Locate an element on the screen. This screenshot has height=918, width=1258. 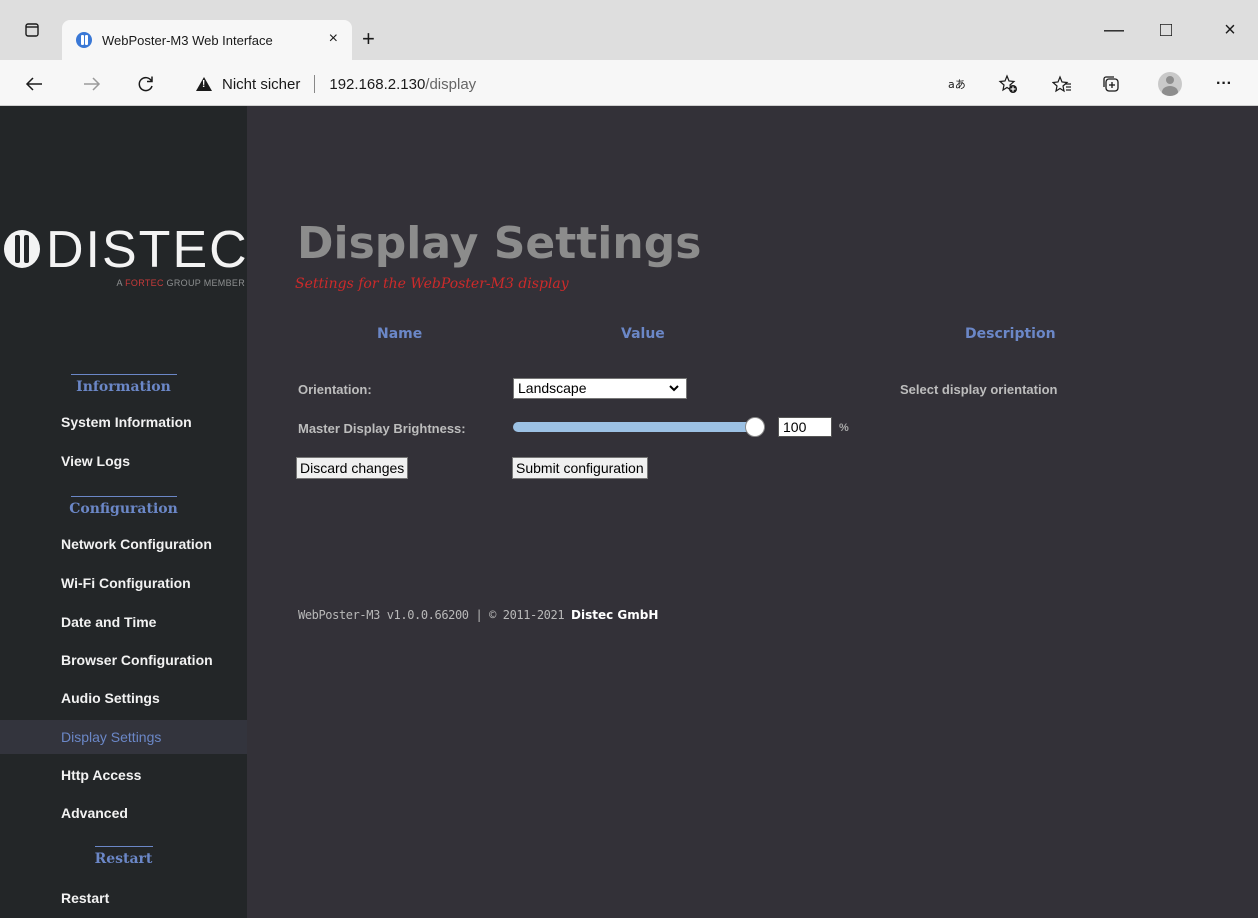
orientation-select: Landscape is located at coordinates (600, 388).